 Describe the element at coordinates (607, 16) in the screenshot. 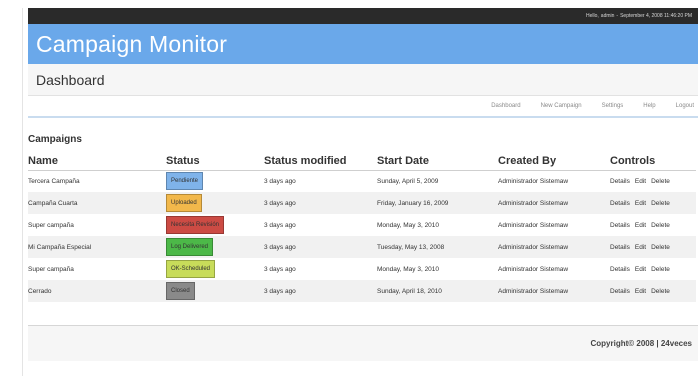

I see `user-name: admin` at that location.